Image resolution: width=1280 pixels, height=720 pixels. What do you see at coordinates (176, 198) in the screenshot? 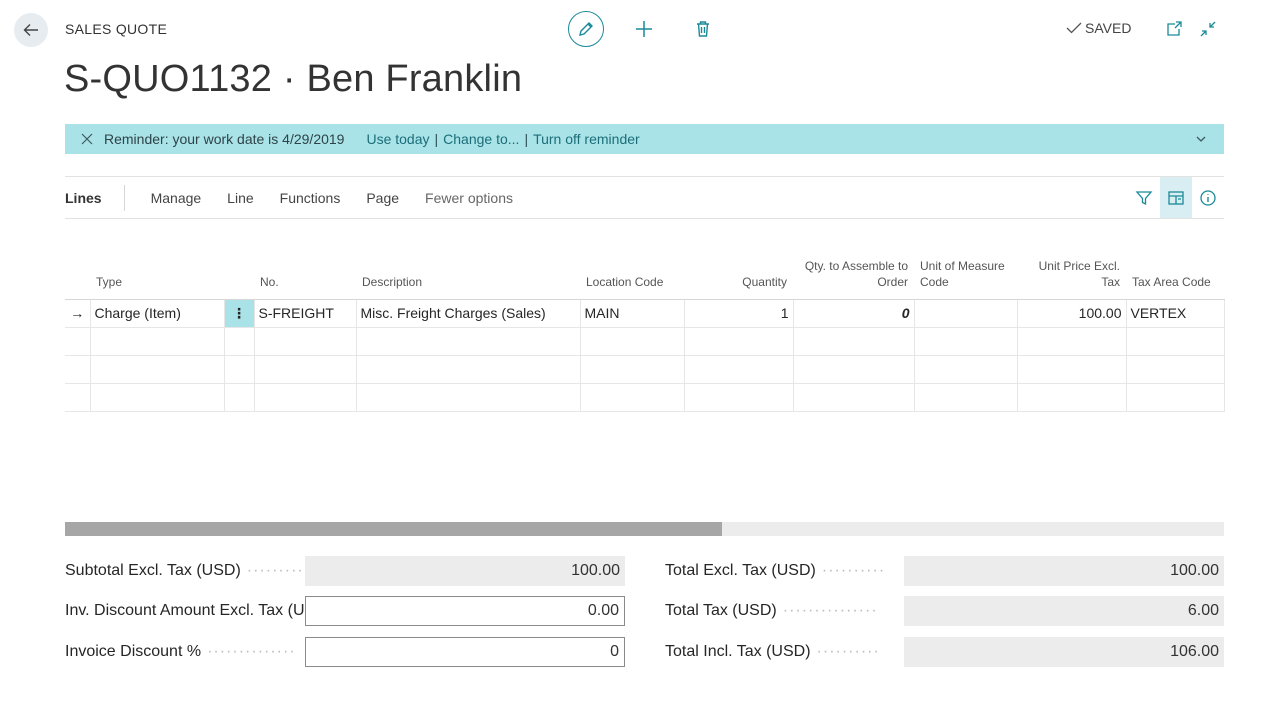
I see `menu-manage: Manage` at bounding box center [176, 198].